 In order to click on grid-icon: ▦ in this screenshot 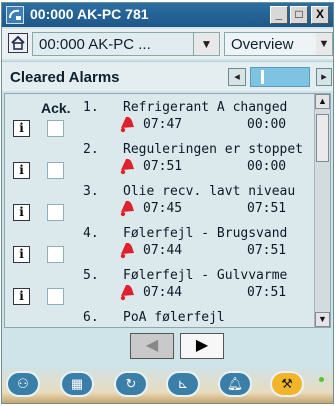, I will do `click(77, 383)`.